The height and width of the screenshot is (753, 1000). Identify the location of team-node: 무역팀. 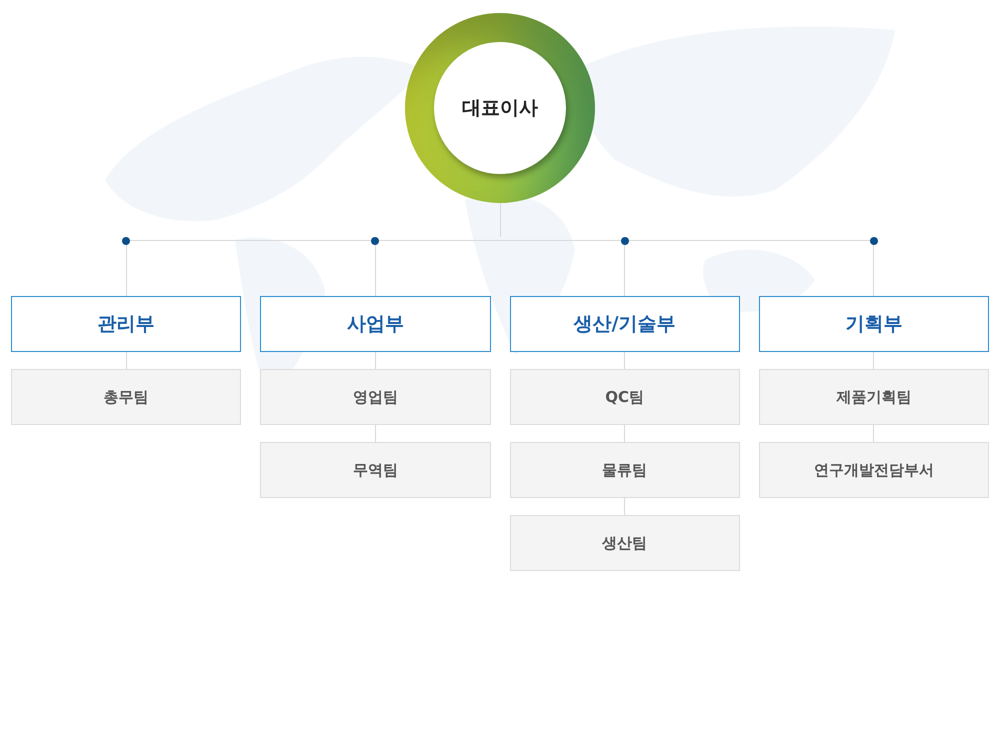
(375, 470).